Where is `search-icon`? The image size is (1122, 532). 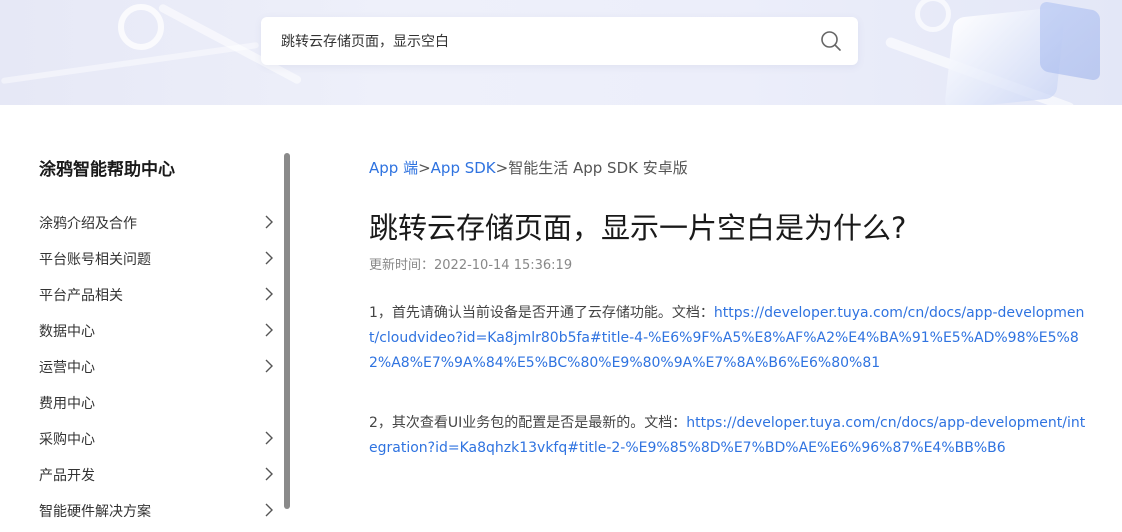
search-icon is located at coordinates (831, 41).